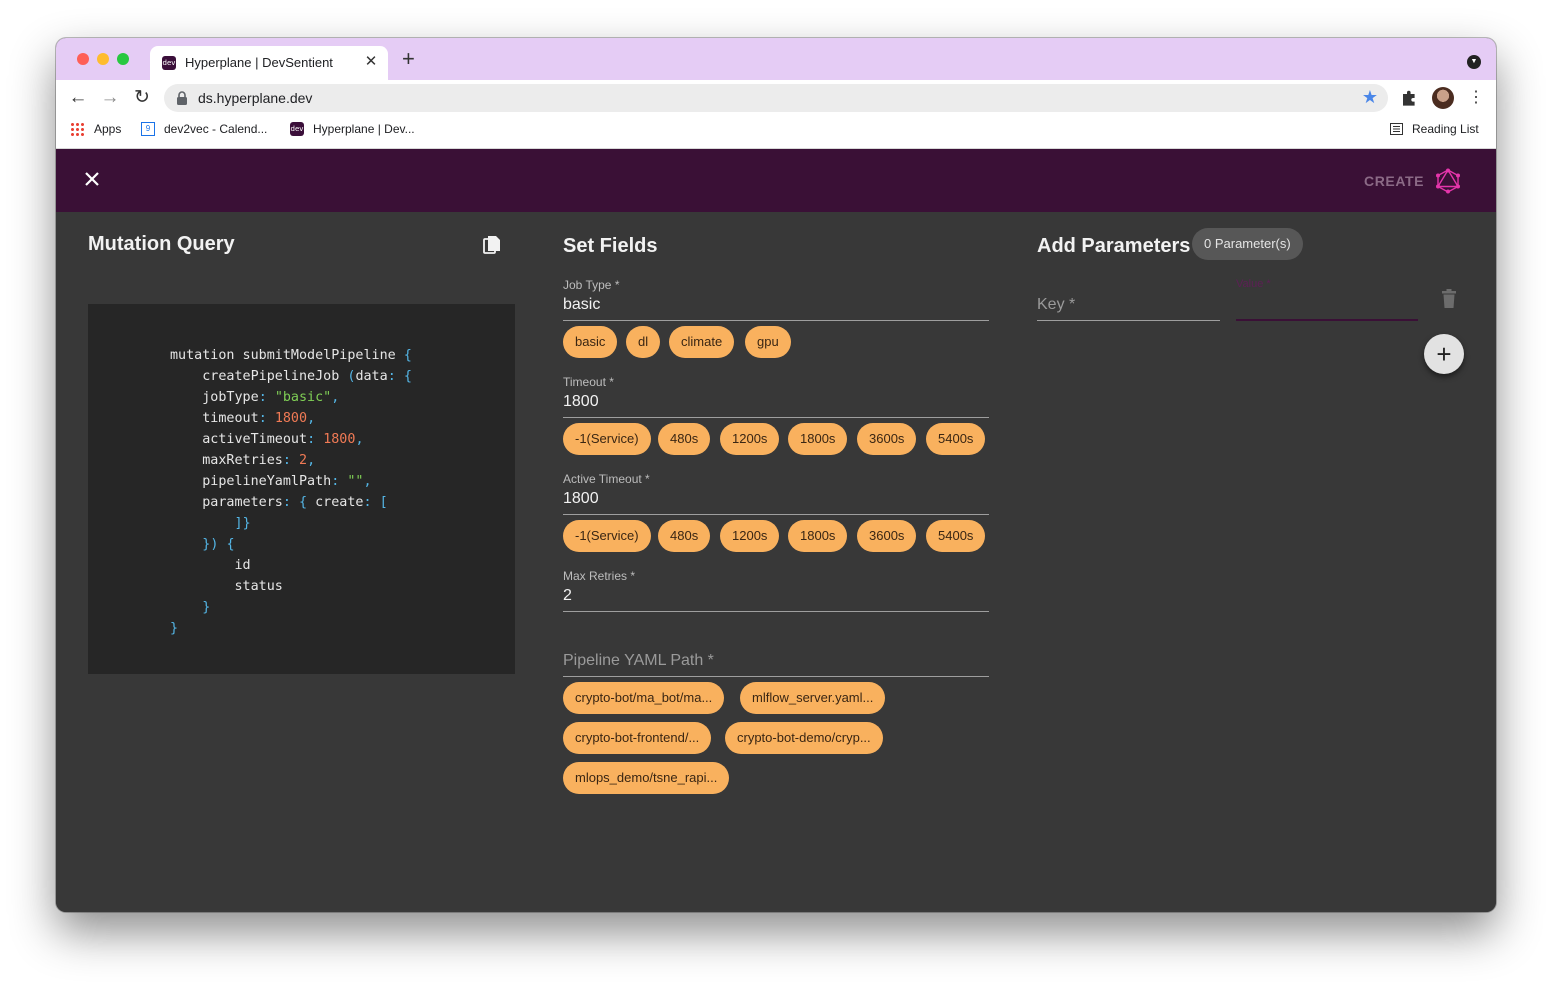 Image resolution: width=1552 pixels, height=987 pixels. Describe the element at coordinates (255, 98) in the screenshot. I see `url-text: ds.hyperplane.dev` at that location.